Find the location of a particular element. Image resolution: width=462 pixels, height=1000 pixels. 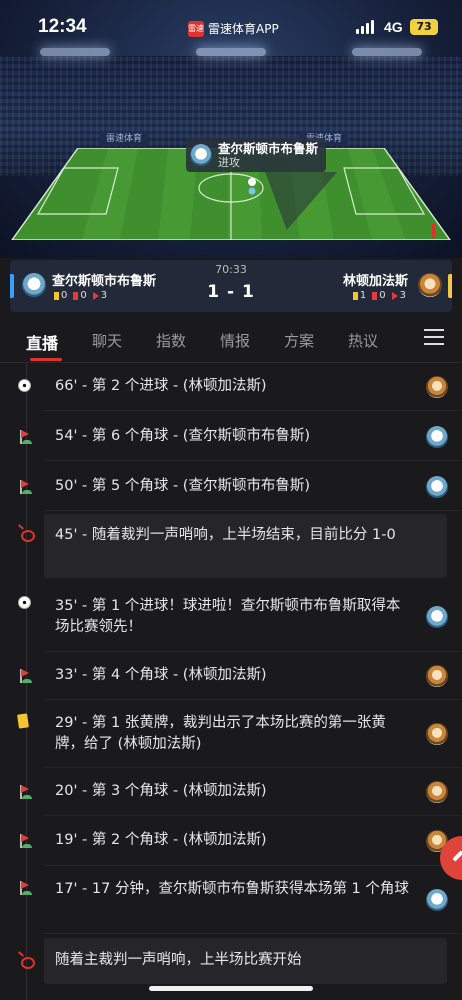

event-item: 35' - 第 1 个进球！球进啦！查尔斯顿市布鲁斯取得本场比赛领先！ is located at coordinates (231, 617).